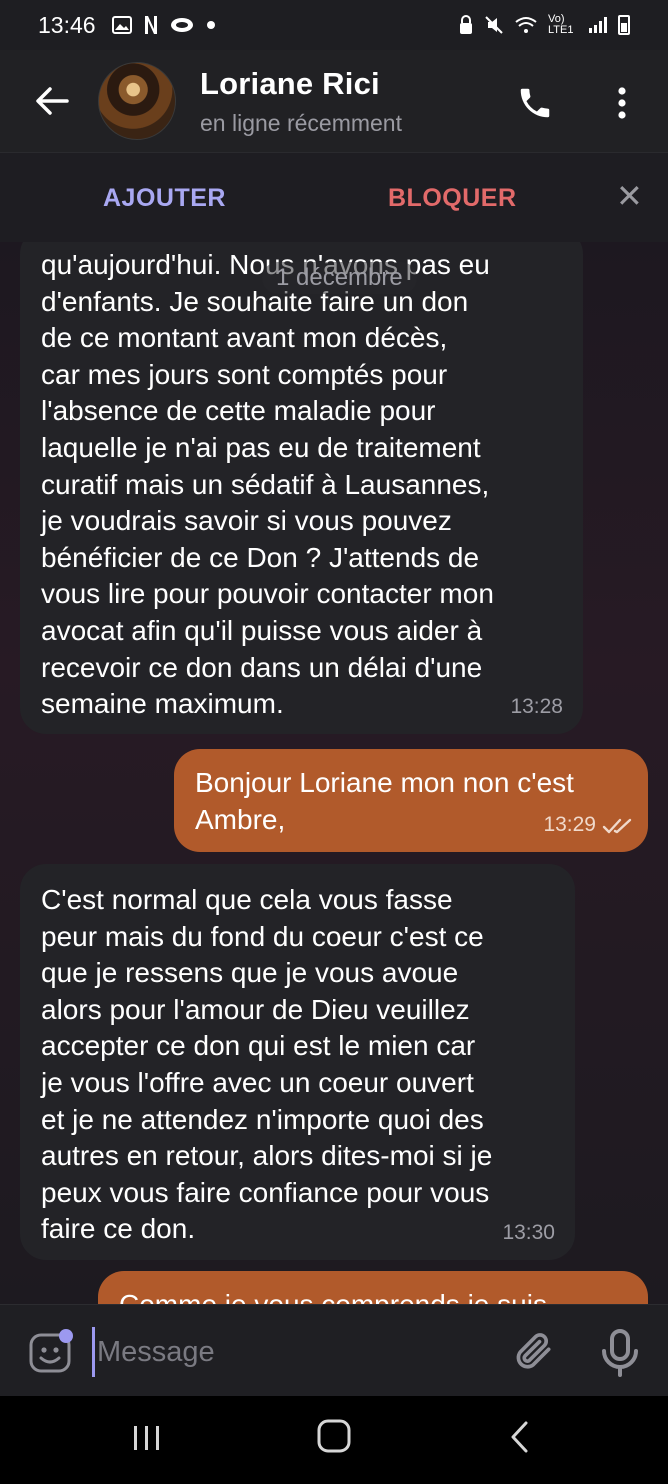 Image resolution: width=668 pixels, height=1484 pixels. I want to click on call-button, so click(535, 103).